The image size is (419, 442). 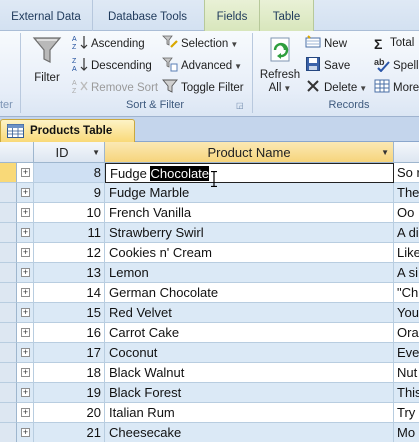 What do you see at coordinates (209, 293) in the screenshot?
I see `table-row: +14 German Chocolate "Ch` at bounding box center [209, 293].